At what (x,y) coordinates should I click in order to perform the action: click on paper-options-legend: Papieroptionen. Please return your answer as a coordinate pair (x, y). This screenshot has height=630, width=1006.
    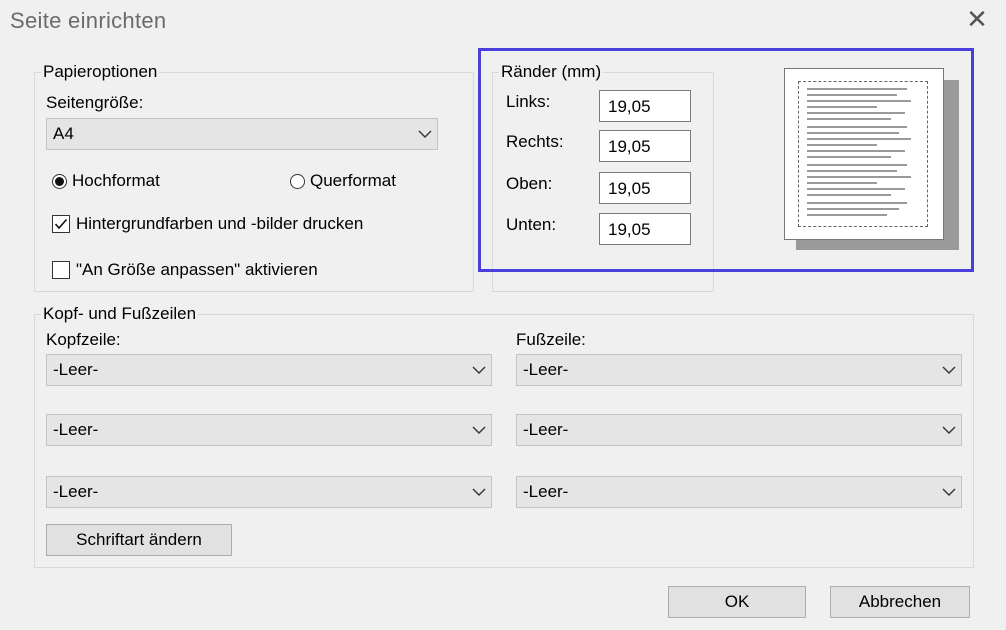
    Looking at the image, I should click on (100, 71).